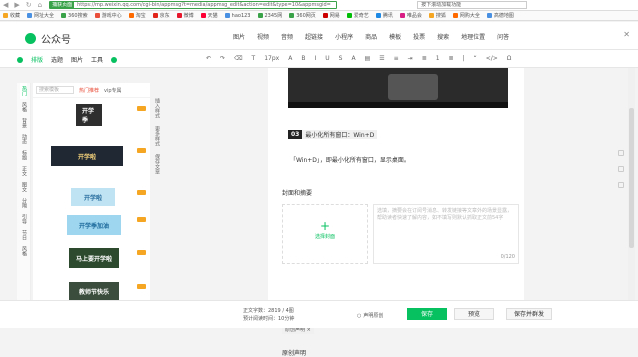  What do you see at coordinates (23, 155) in the screenshot?
I see `category-item: 标题` at bounding box center [23, 155].